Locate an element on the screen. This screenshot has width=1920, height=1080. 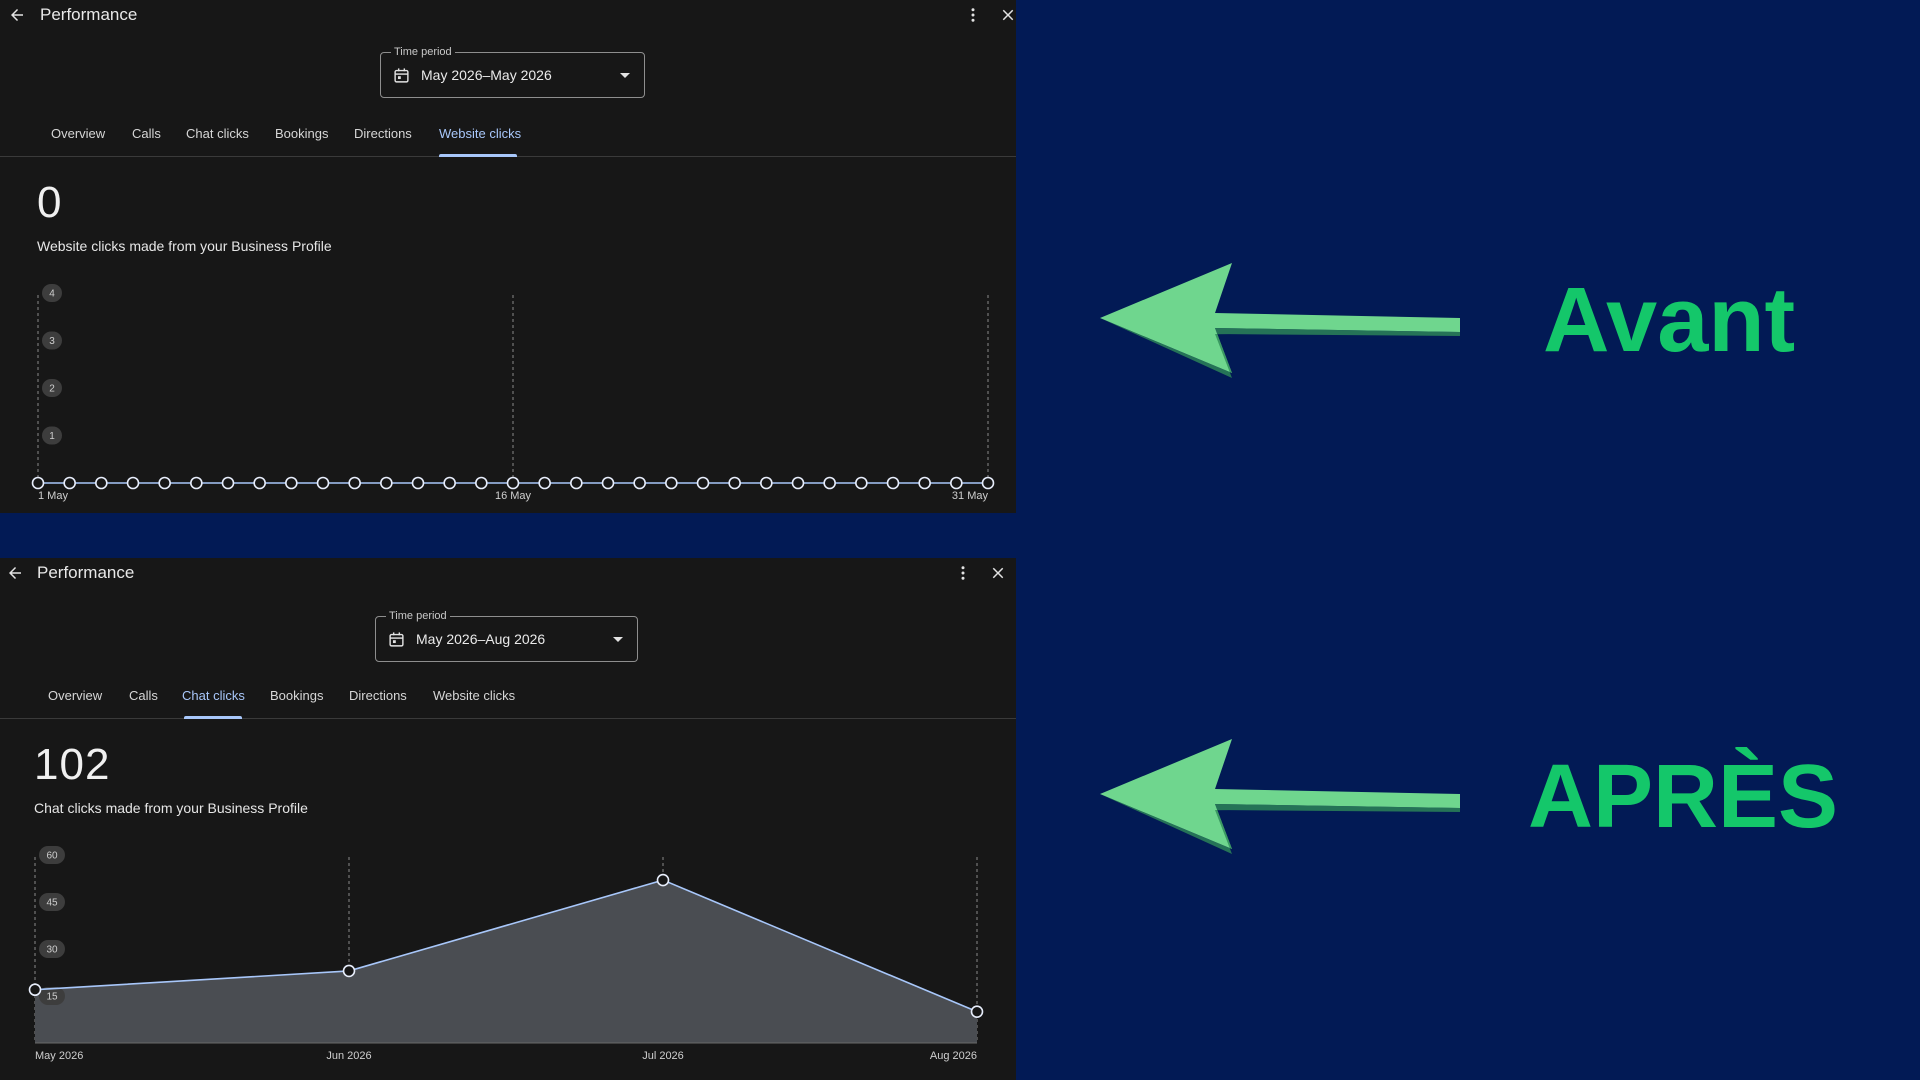
y-tick-label: 30 is located at coordinates (52, 950).